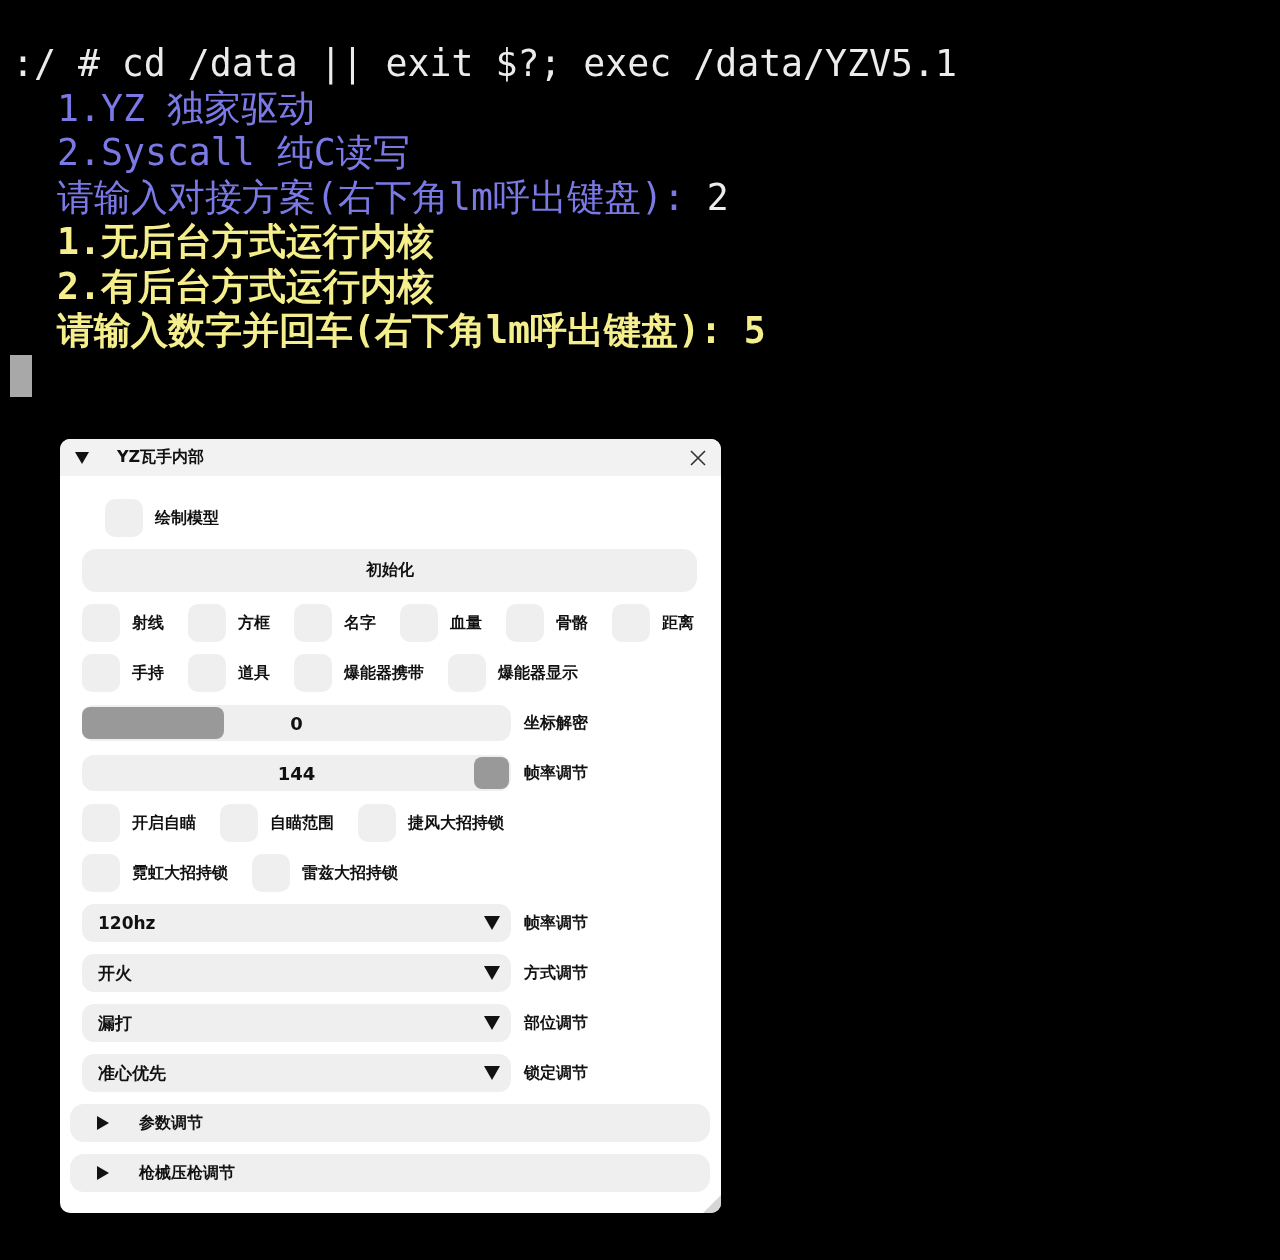 This screenshot has height=1260, width=1280. What do you see at coordinates (296, 973) in the screenshot?
I see `dropdown: 开火` at bounding box center [296, 973].